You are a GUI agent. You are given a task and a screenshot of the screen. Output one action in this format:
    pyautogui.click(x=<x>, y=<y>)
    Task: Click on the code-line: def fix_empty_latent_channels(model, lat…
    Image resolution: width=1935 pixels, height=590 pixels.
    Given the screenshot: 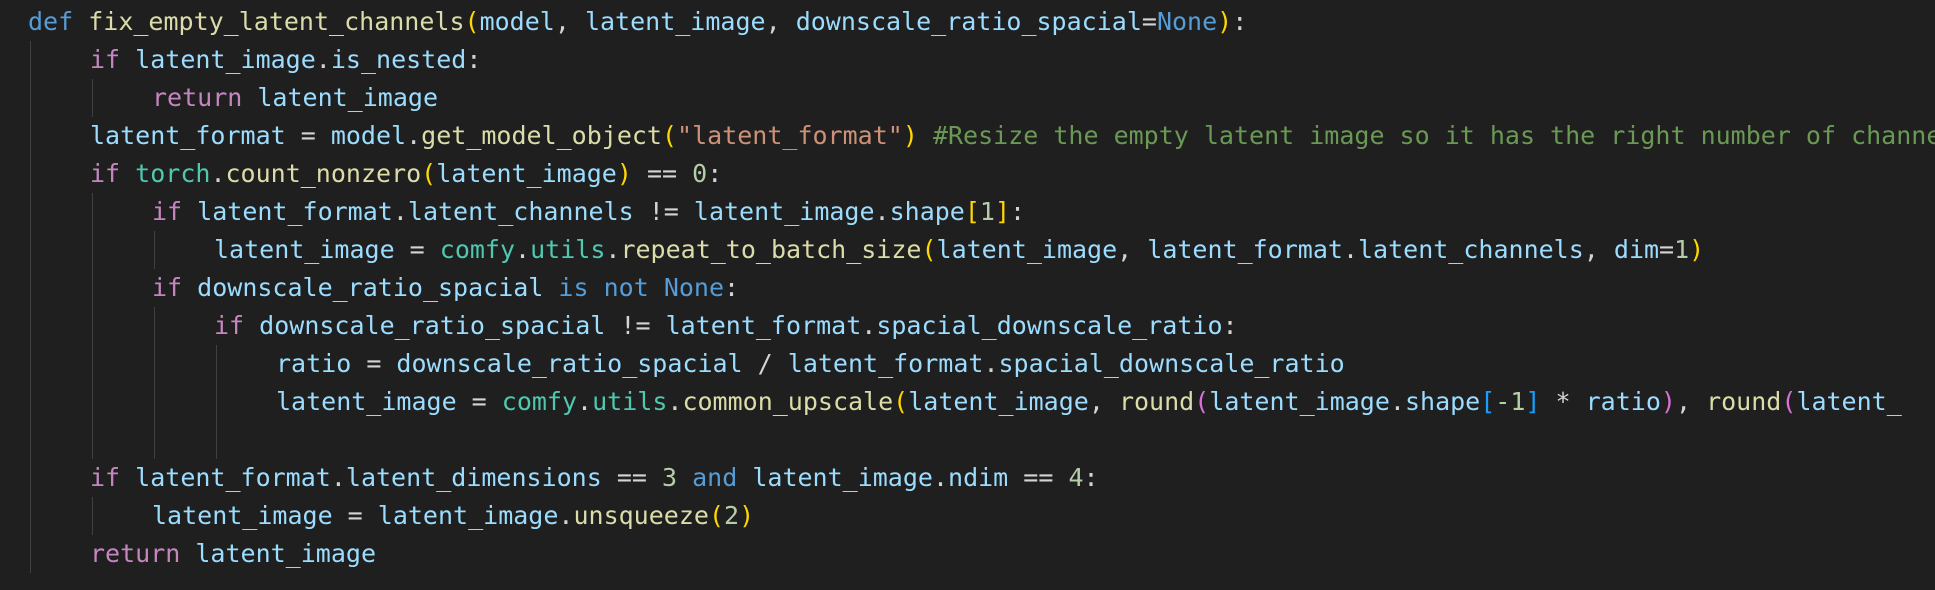 What is the action you would take?
    pyautogui.click(x=981, y=22)
    